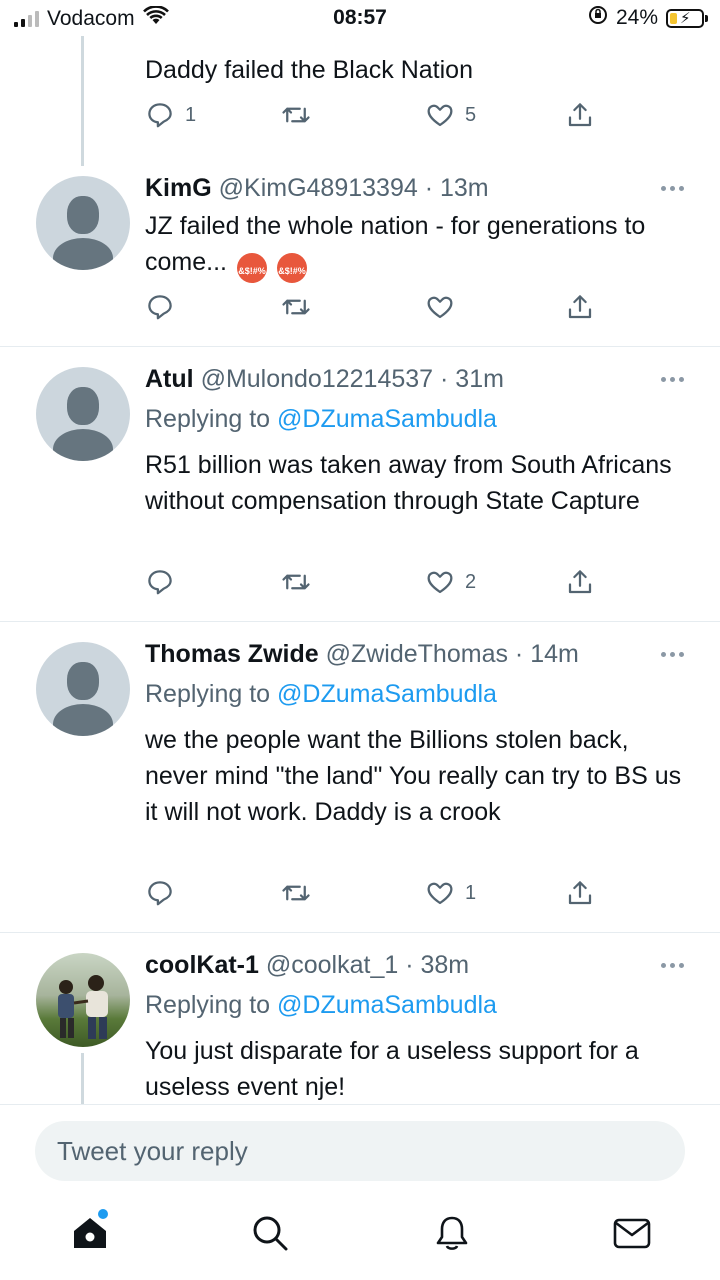  What do you see at coordinates (103, 1214) in the screenshot?
I see `new-content-dot` at bounding box center [103, 1214].